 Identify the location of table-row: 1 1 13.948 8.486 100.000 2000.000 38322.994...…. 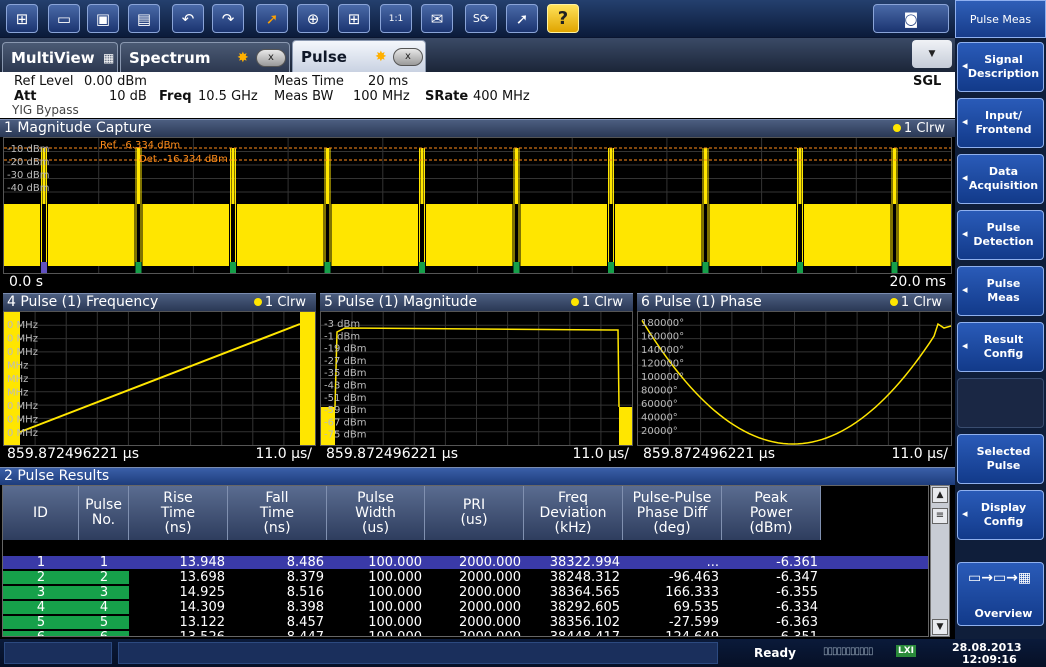
(465, 562).